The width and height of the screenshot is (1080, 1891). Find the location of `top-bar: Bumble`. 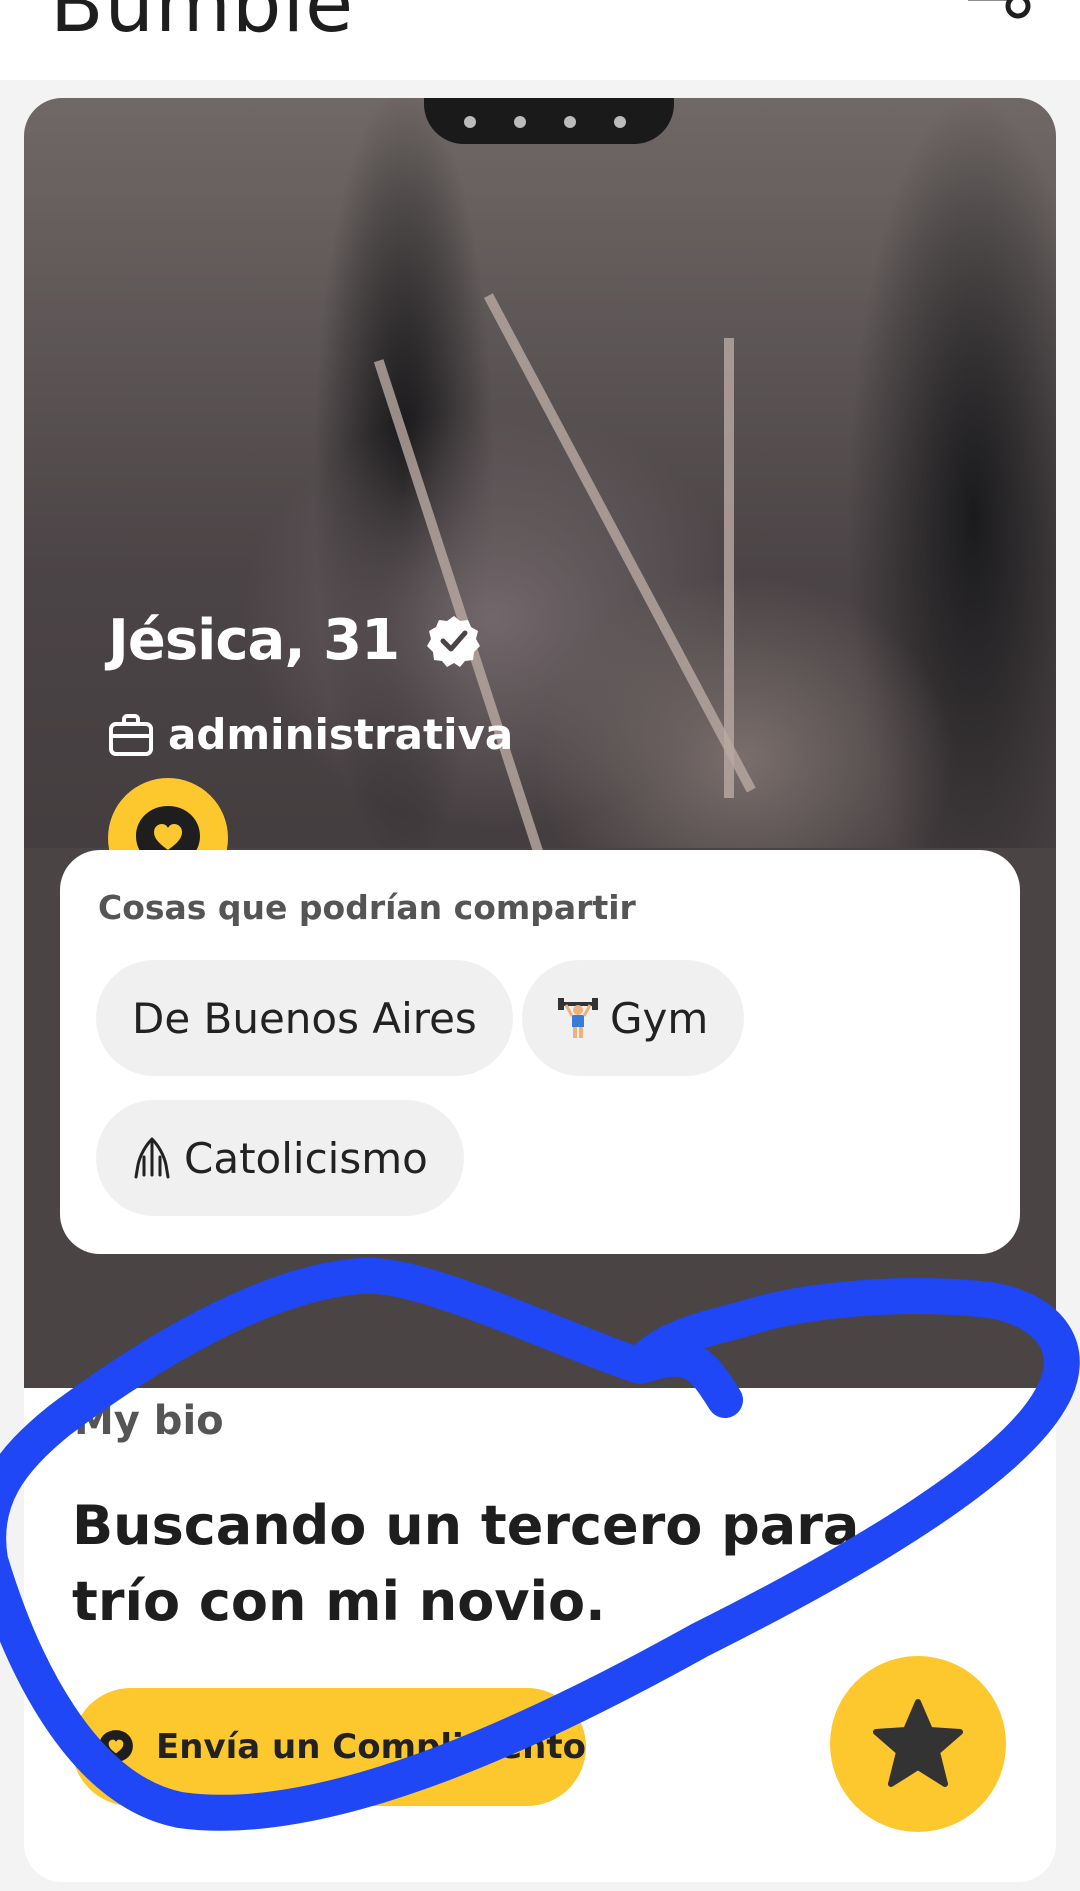

top-bar: Bumble is located at coordinates (540, 40).